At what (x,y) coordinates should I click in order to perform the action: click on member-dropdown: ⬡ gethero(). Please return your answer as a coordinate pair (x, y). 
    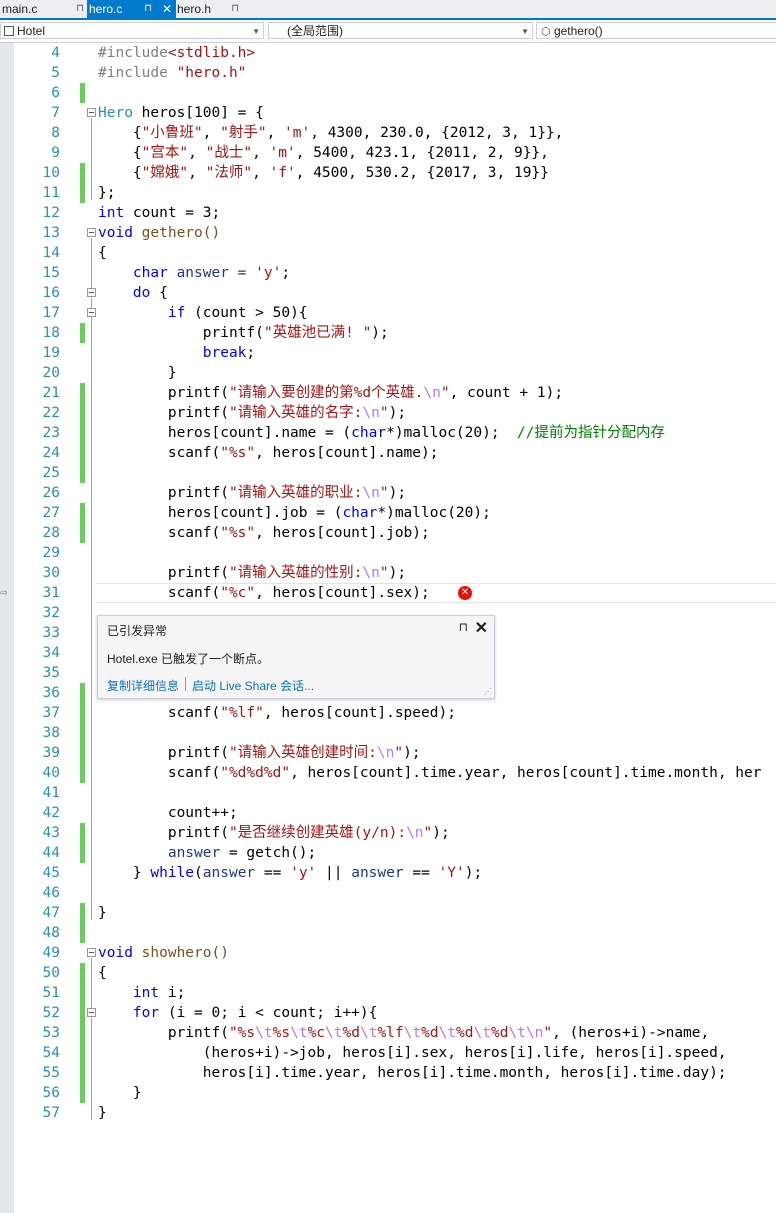
    Looking at the image, I should click on (656, 30).